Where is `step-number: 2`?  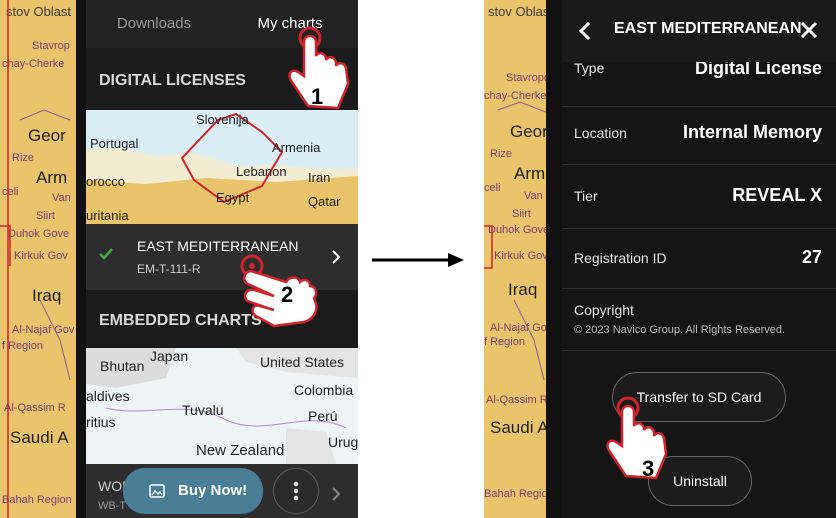
step-number: 2 is located at coordinates (287, 294).